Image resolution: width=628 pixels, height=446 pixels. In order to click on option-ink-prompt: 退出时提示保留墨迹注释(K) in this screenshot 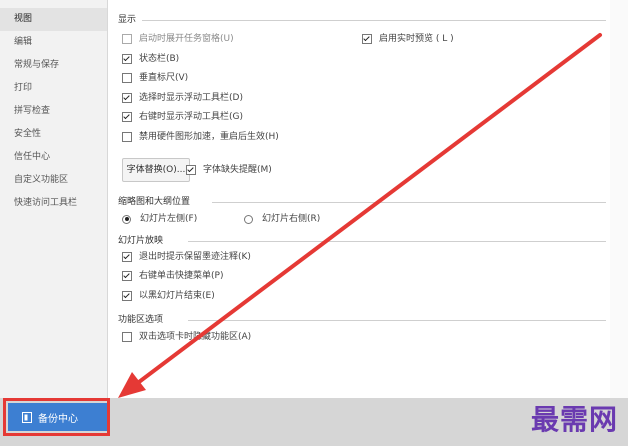, I will do `click(186, 257)`.